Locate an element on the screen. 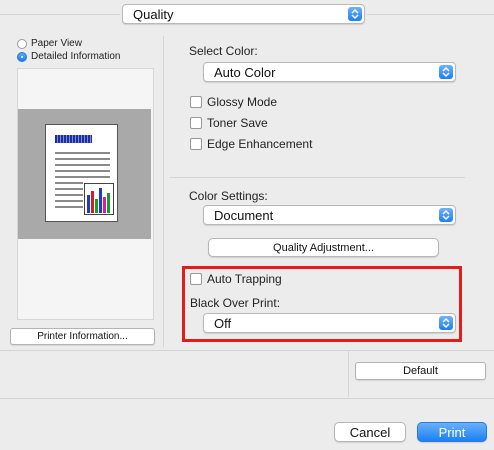 The width and height of the screenshot is (494, 450). page-preview-image is located at coordinates (81, 173).